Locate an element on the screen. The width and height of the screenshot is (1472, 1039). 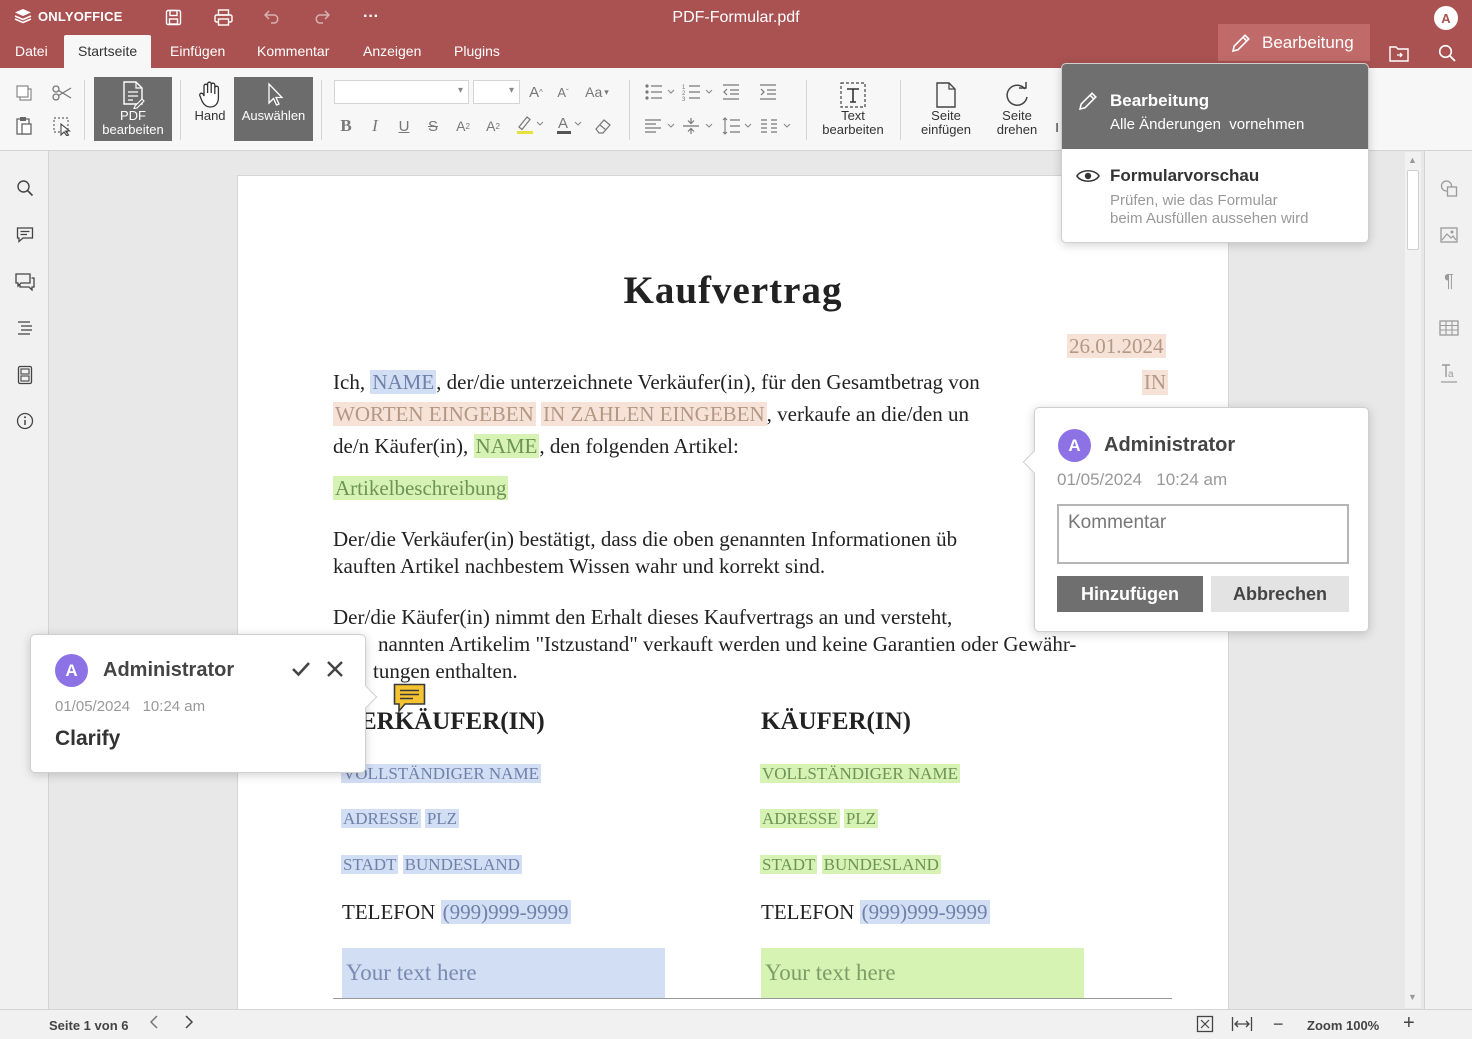
line-spacing-icon is located at coordinates (738, 126).